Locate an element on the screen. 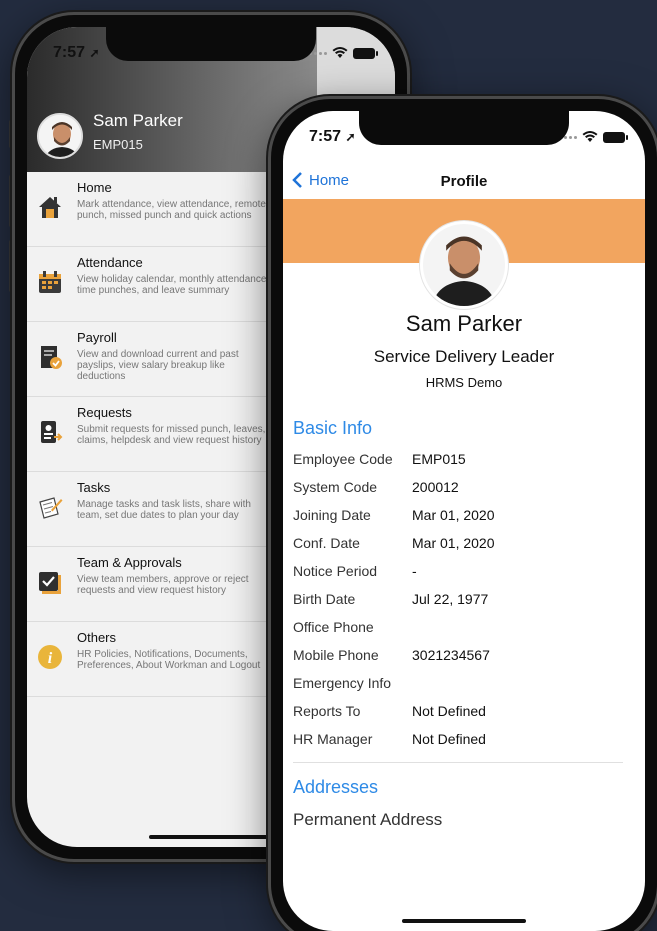 The height and width of the screenshot is (931, 657). info-row-office-phone: Office Phone is located at coordinates (464, 627).